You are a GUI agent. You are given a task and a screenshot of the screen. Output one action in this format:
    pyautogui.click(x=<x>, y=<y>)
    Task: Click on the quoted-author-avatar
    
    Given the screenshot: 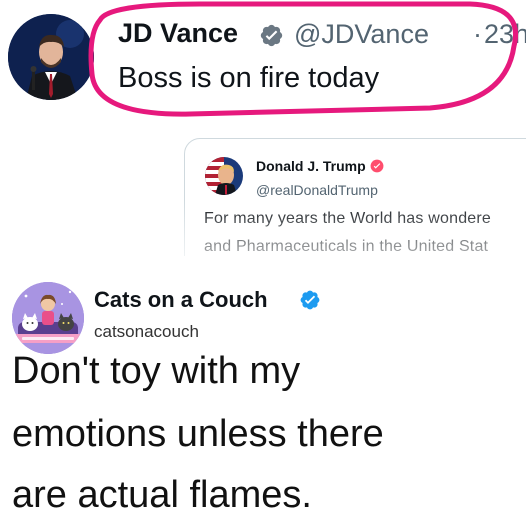 What is the action you would take?
    pyautogui.click(x=224, y=176)
    